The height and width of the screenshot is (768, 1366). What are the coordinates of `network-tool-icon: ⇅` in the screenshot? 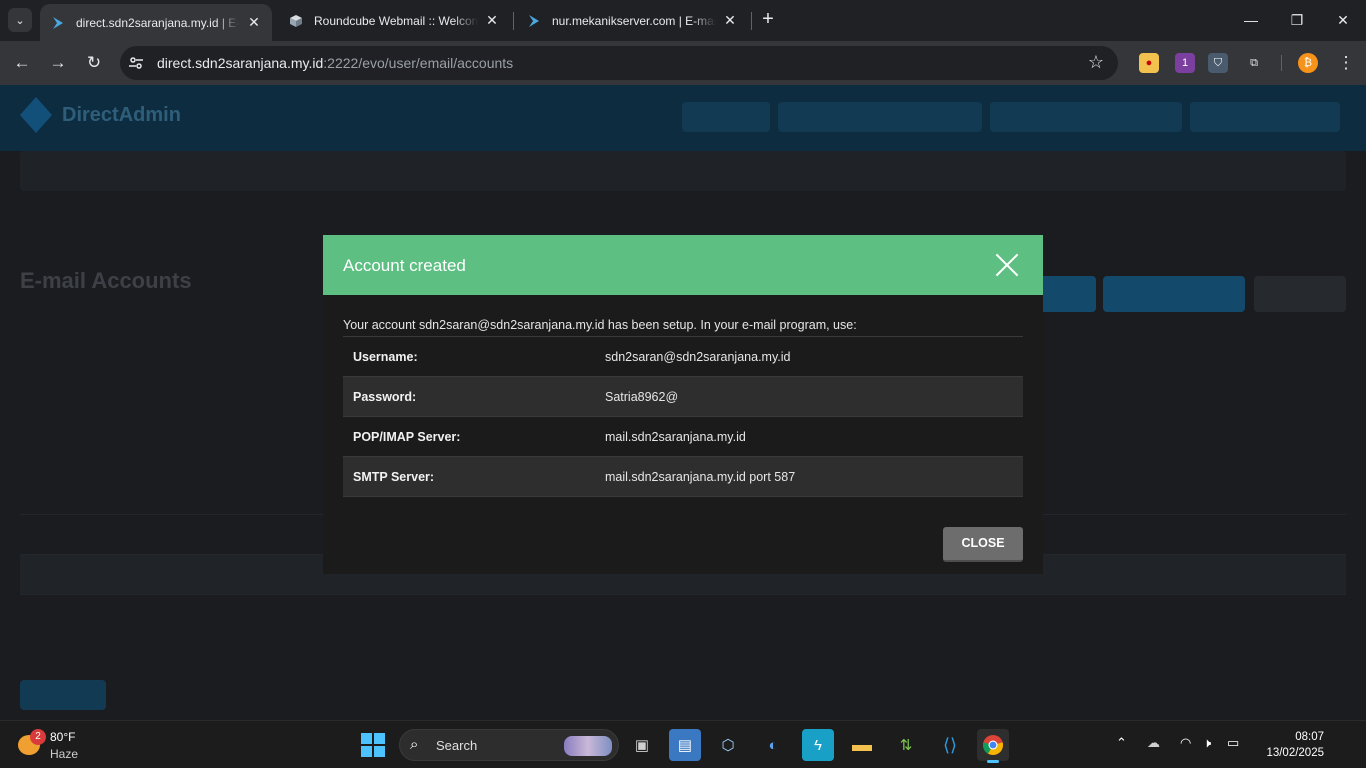 It's located at (906, 745).